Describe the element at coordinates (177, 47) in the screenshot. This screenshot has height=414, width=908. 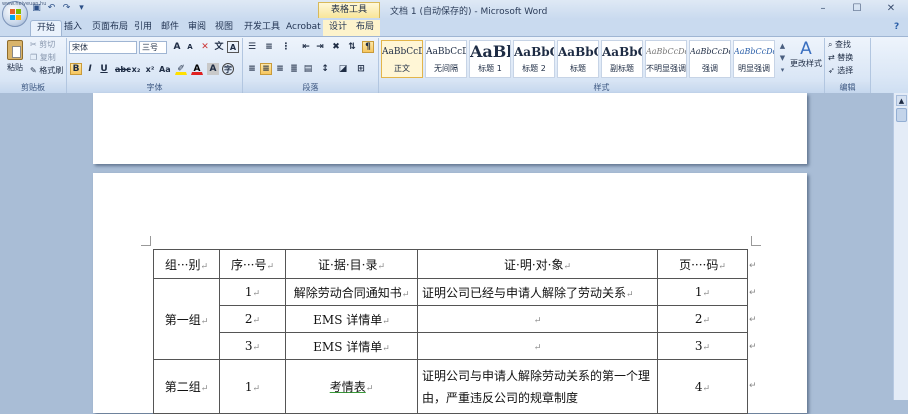
I see `grow-font-icon: A` at that location.